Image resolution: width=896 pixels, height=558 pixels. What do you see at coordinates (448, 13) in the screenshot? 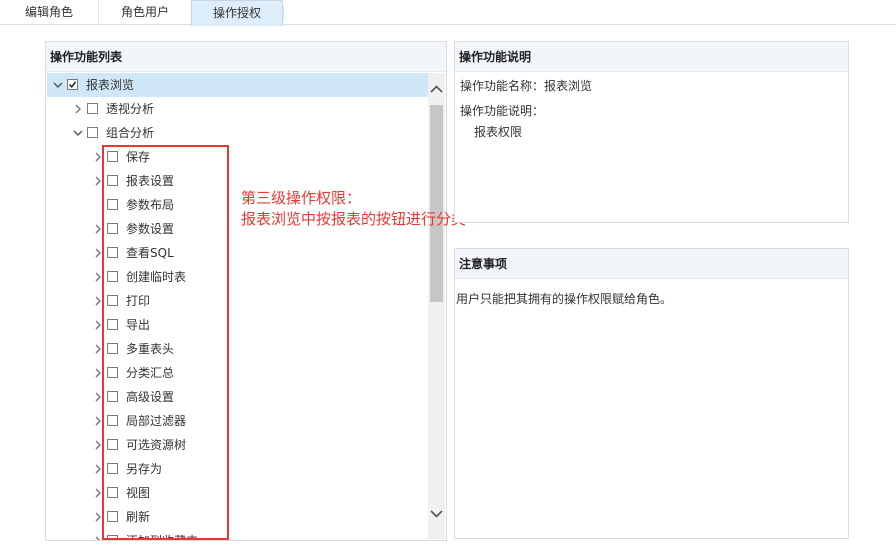
I see `tab-bar: 编辑角色 角色用户 操作授权` at bounding box center [448, 13].